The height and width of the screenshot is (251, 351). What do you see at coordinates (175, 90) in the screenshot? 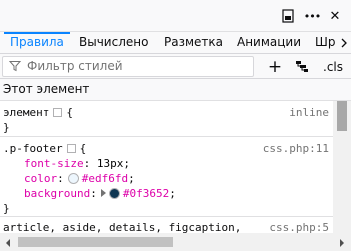
I see `section-this-element: Этот элемент` at bounding box center [175, 90].